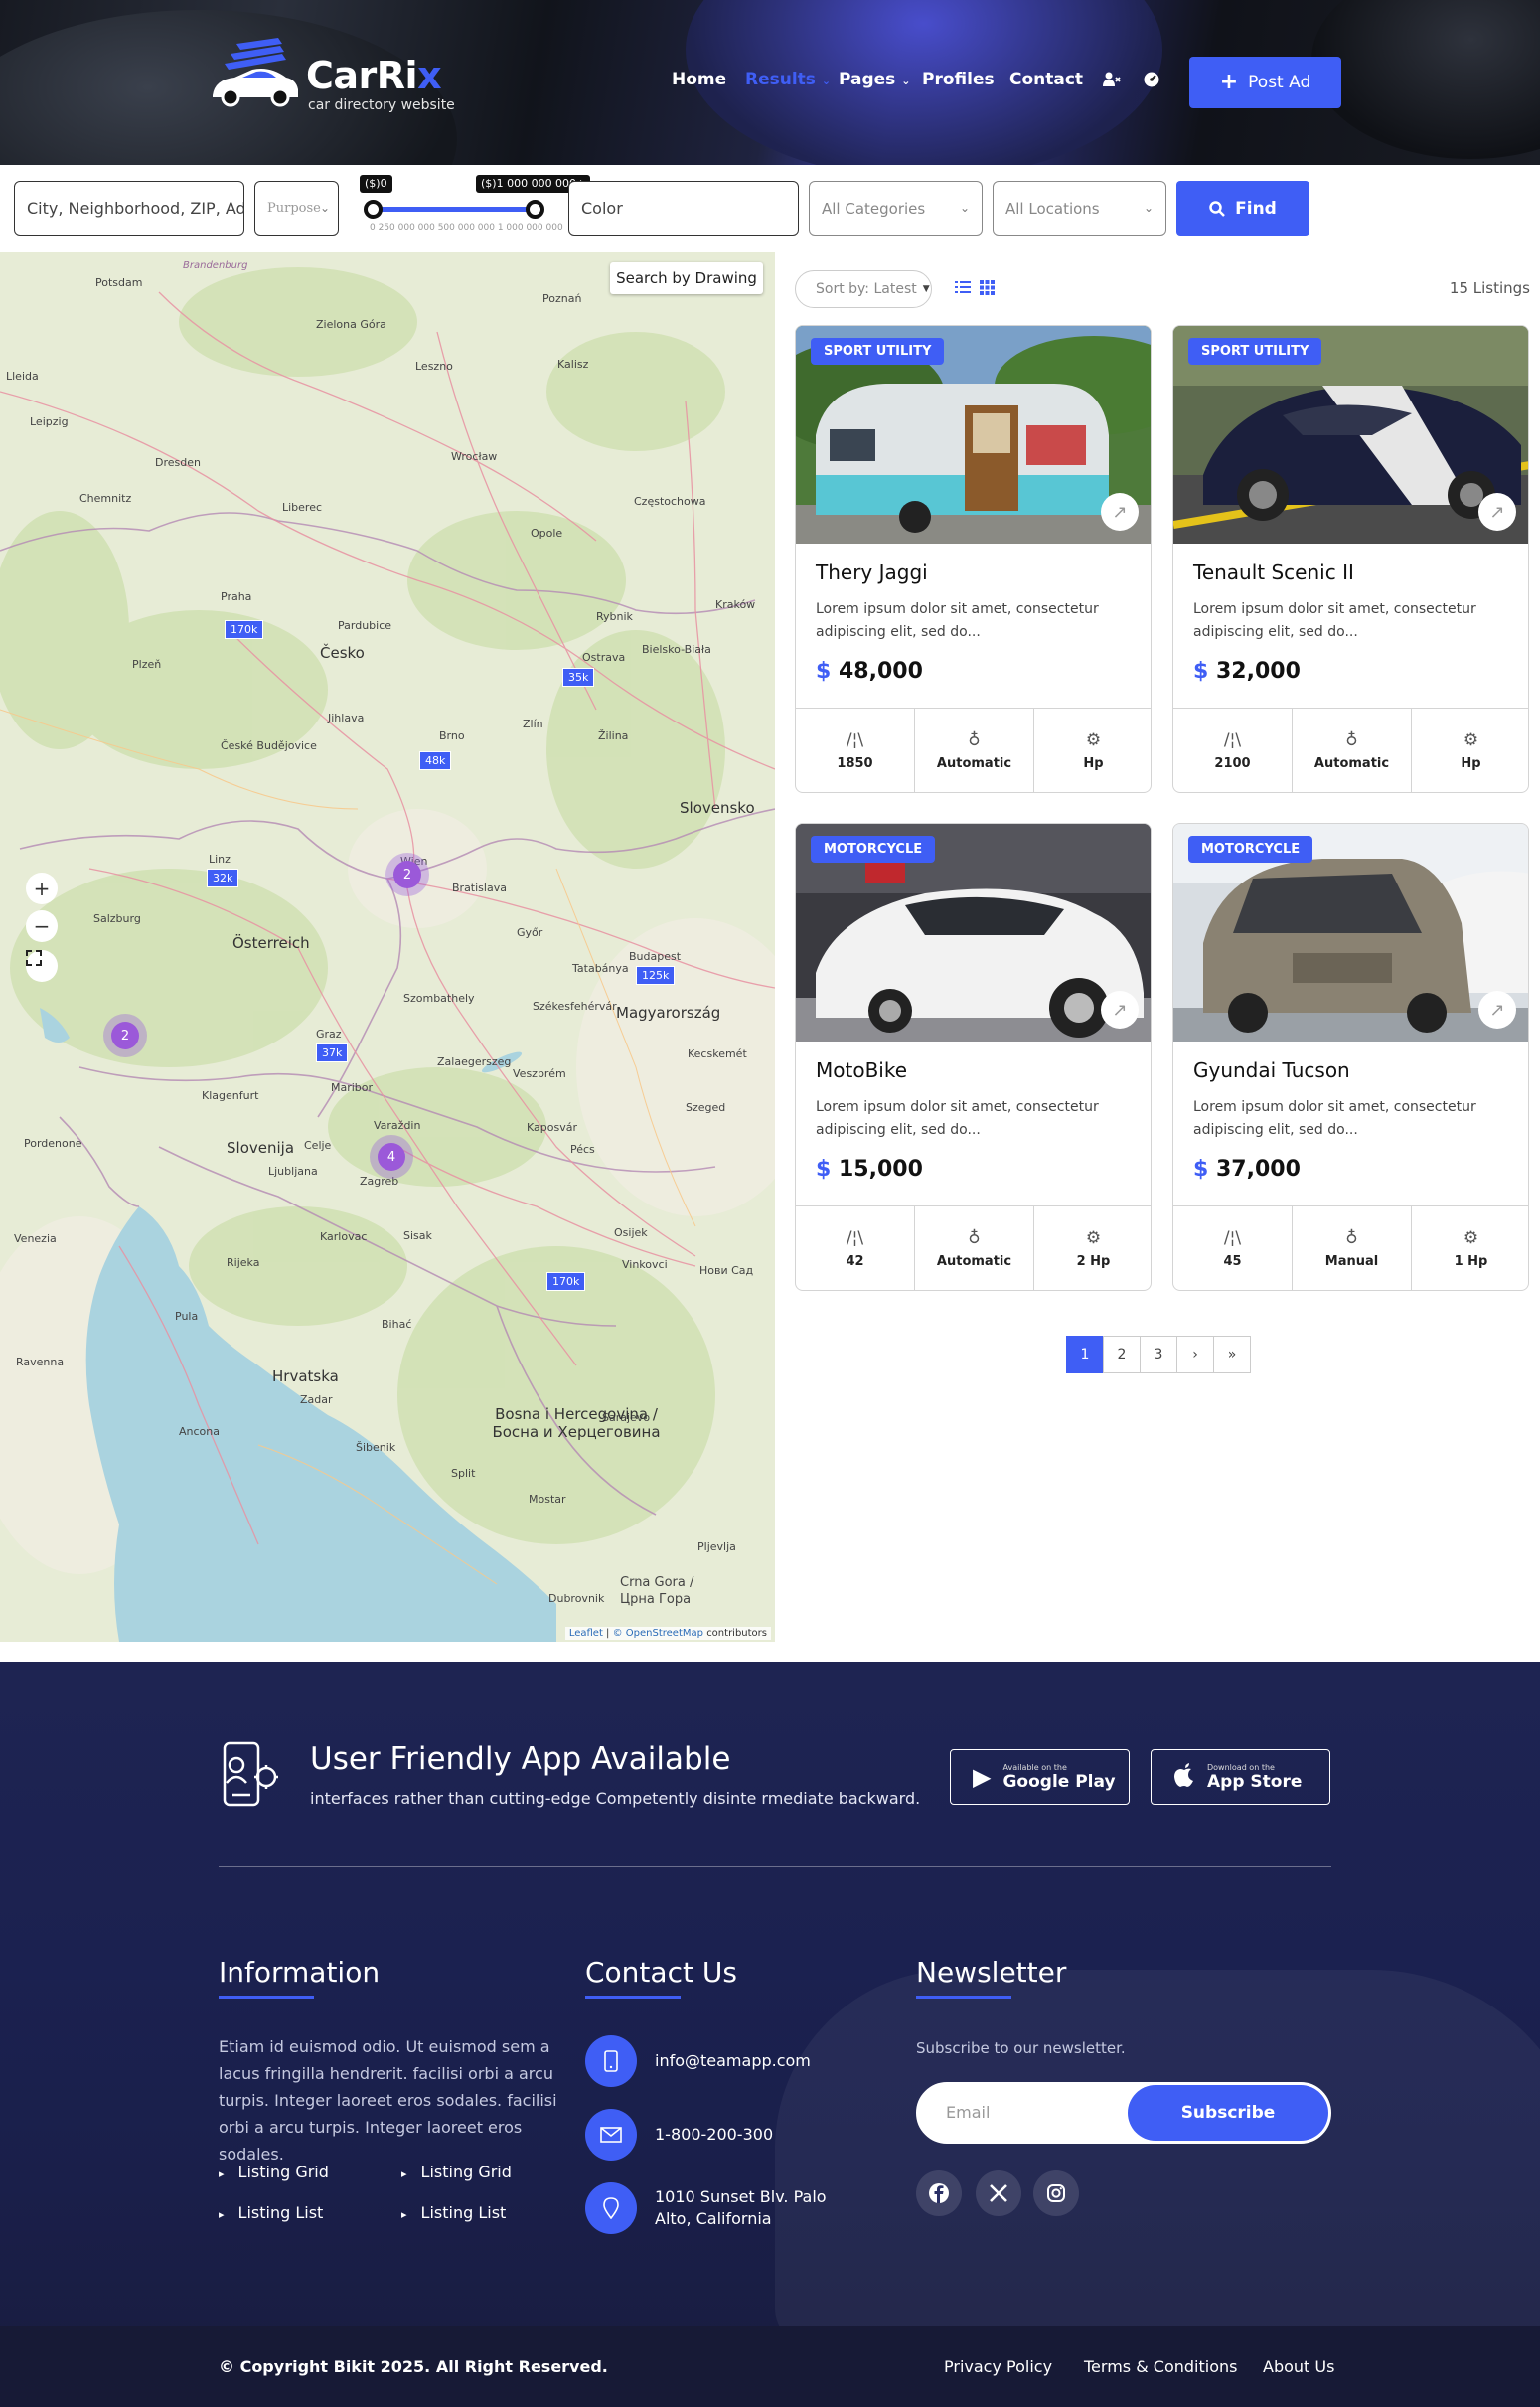 This screenshot has width=1540, height=2407. What do you see at coordinates (1265, 82) in the screenshot?
I see `post-ad-button: + Post Ad` at bounding box center [1265, 82].